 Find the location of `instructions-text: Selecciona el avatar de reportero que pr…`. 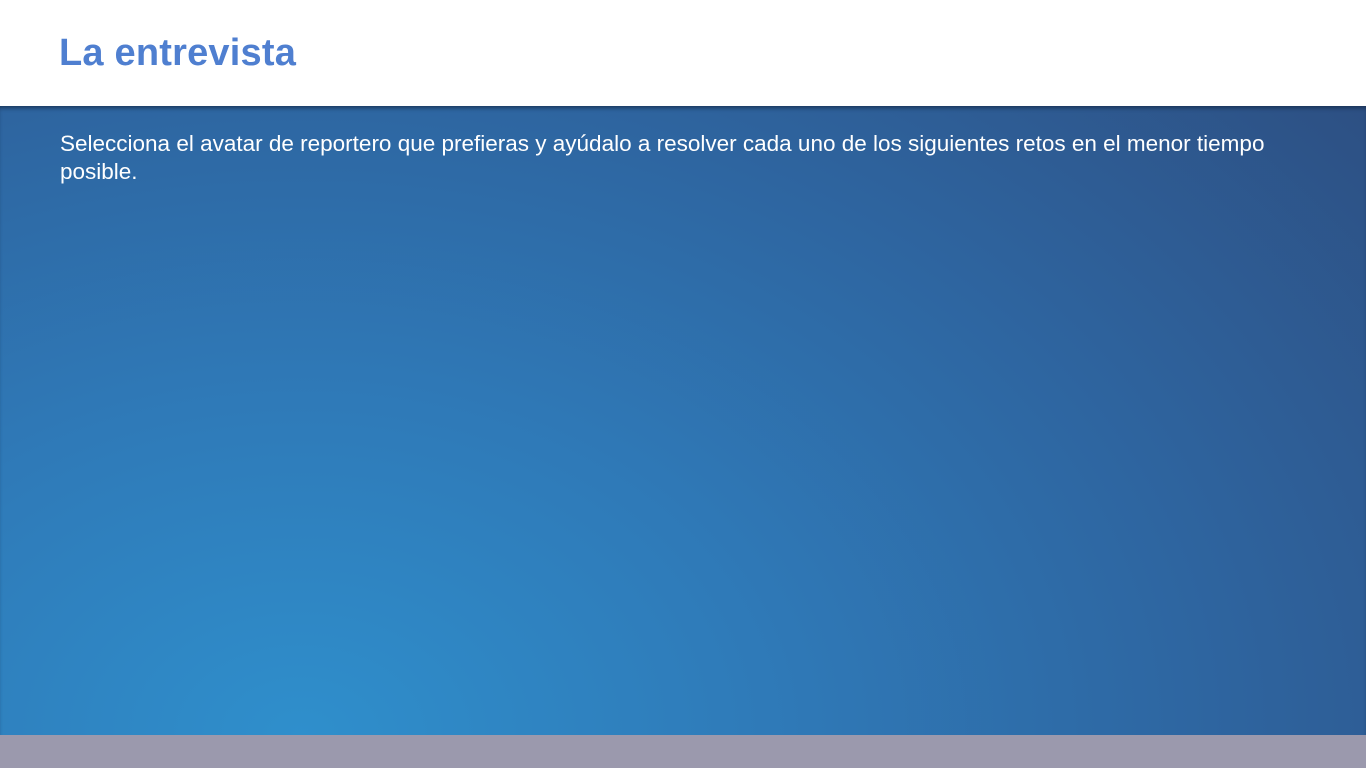

instructions-text: Selecciona el avatar de reportero que pr… is located at coordinates (662, 157).